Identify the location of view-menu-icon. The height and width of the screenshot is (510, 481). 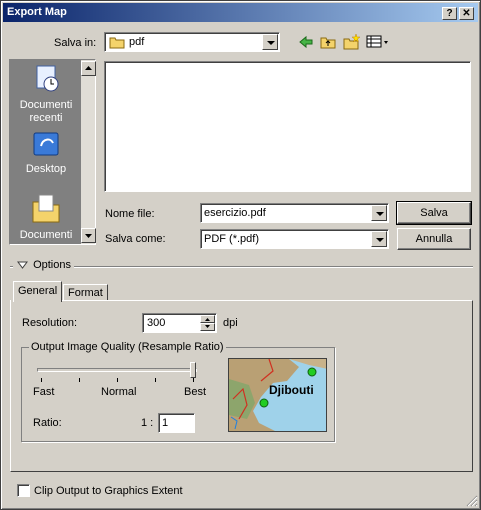
(378, 42).